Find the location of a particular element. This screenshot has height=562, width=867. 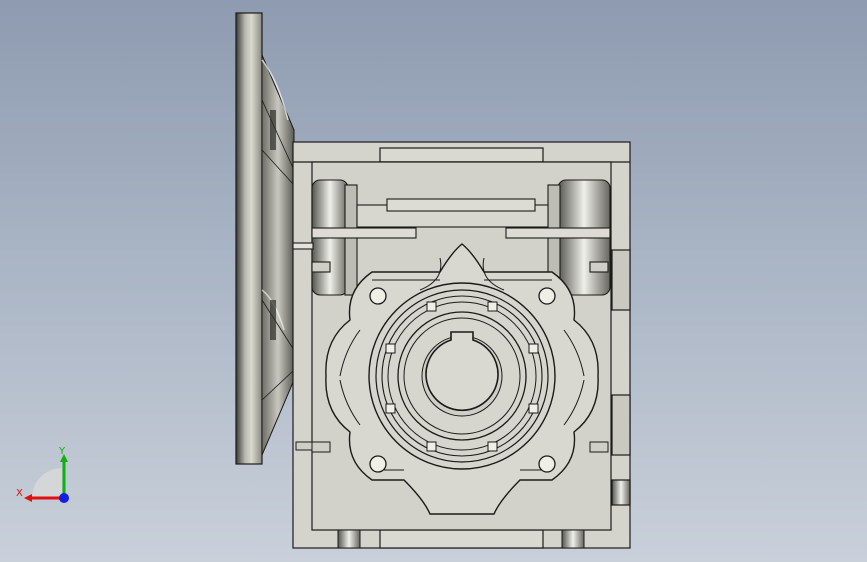

x-axis-arrow is located at coordinates (28, 498).